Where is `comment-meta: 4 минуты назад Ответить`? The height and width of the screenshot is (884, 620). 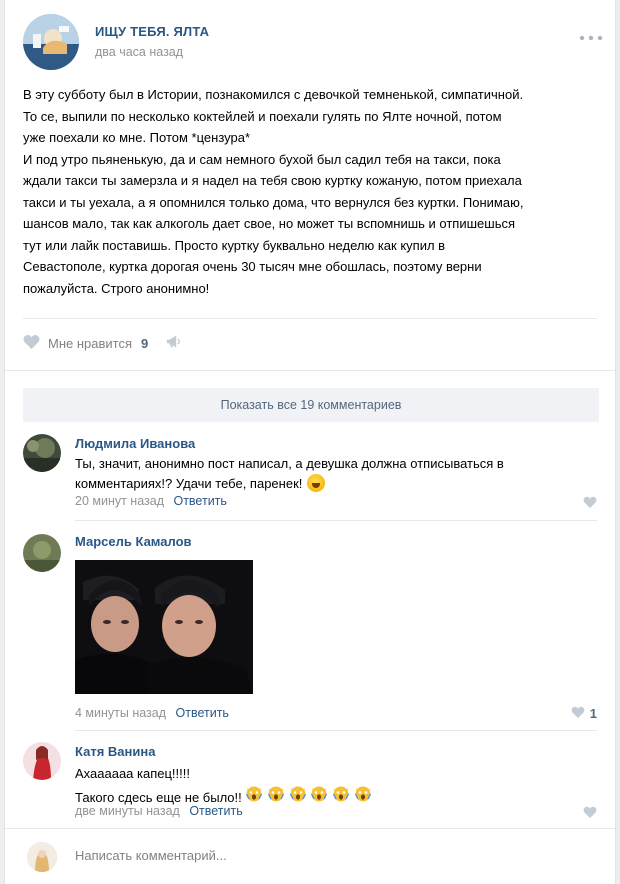 comment-meta: 4 минуты назад Ответить is located at coordinates (152, 713).